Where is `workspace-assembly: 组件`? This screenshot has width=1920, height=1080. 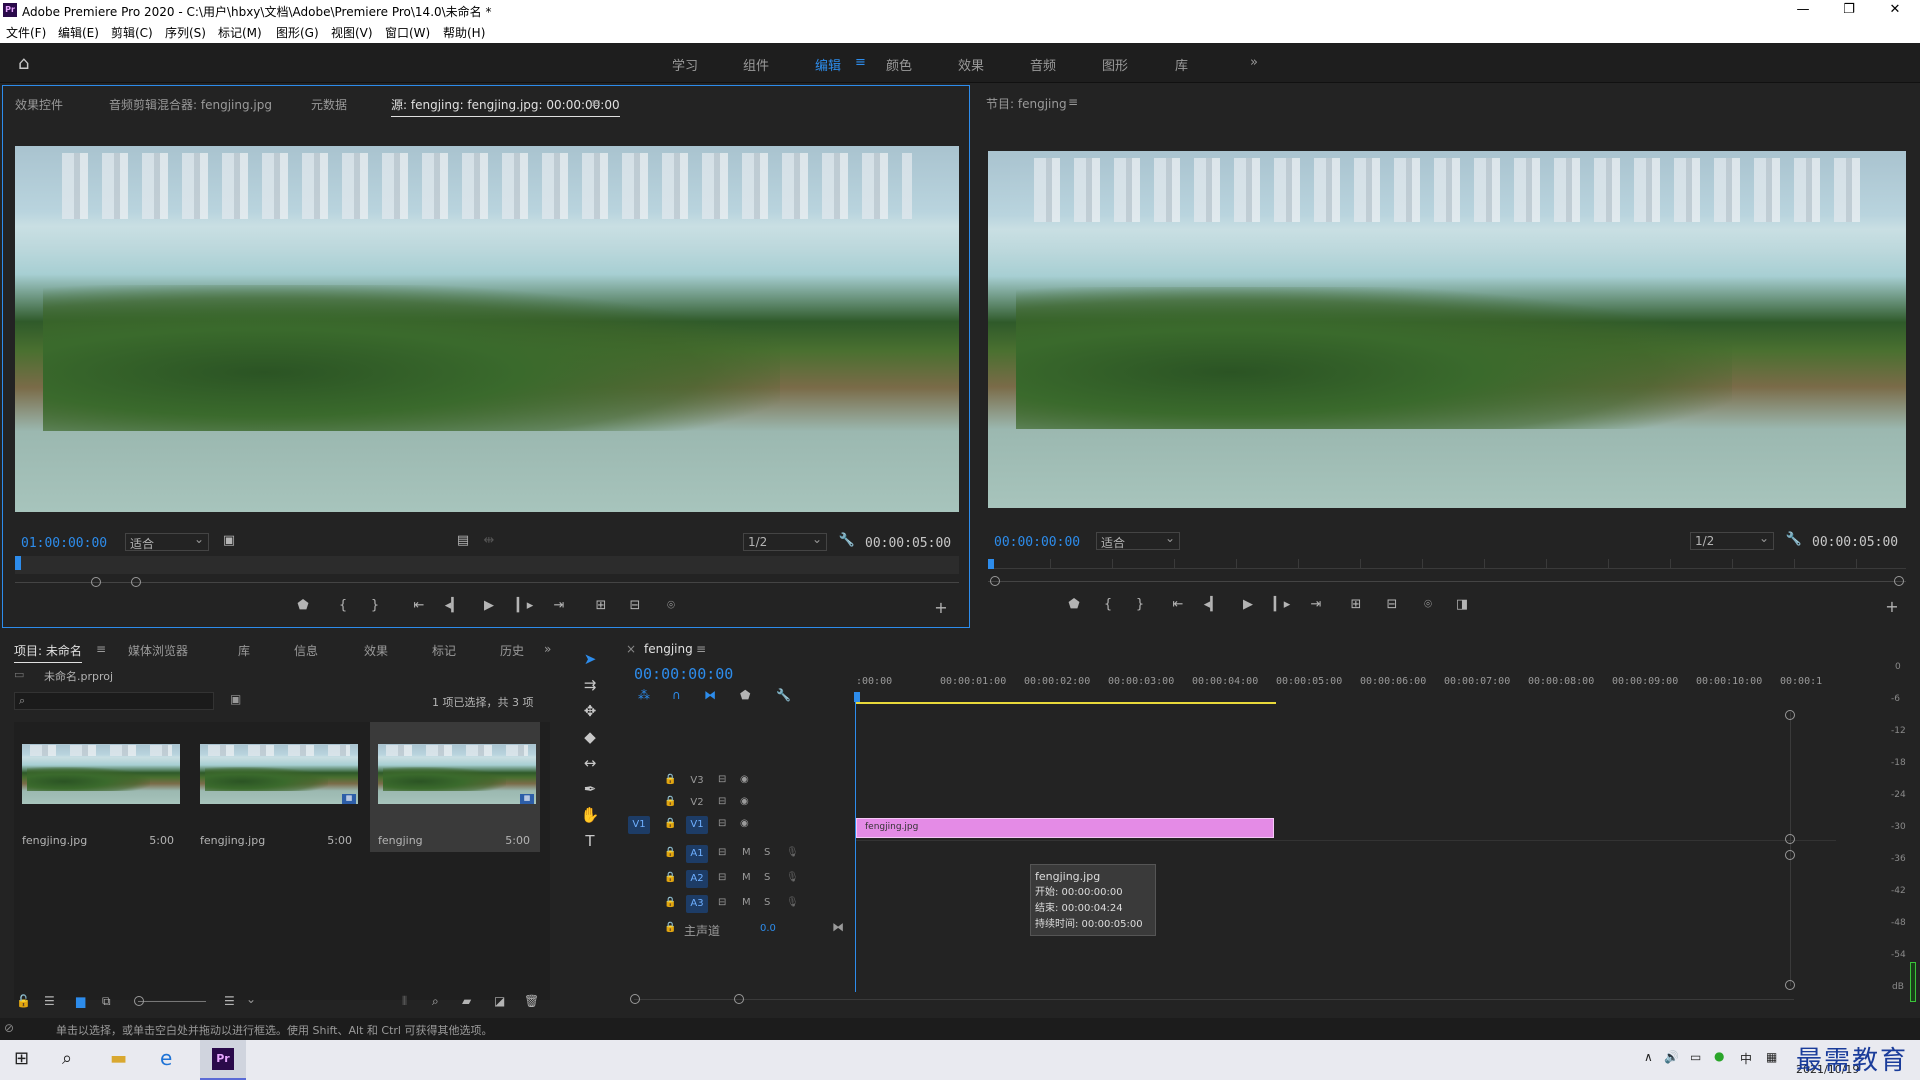 workspace-assembly: 组件 is located at coordinates (756, 64).